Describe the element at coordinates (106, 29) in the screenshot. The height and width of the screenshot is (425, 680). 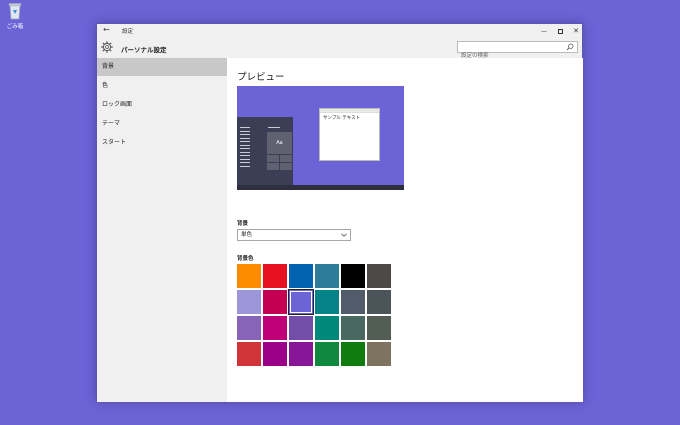
I see `back-arrow-icon: ←` at that location.